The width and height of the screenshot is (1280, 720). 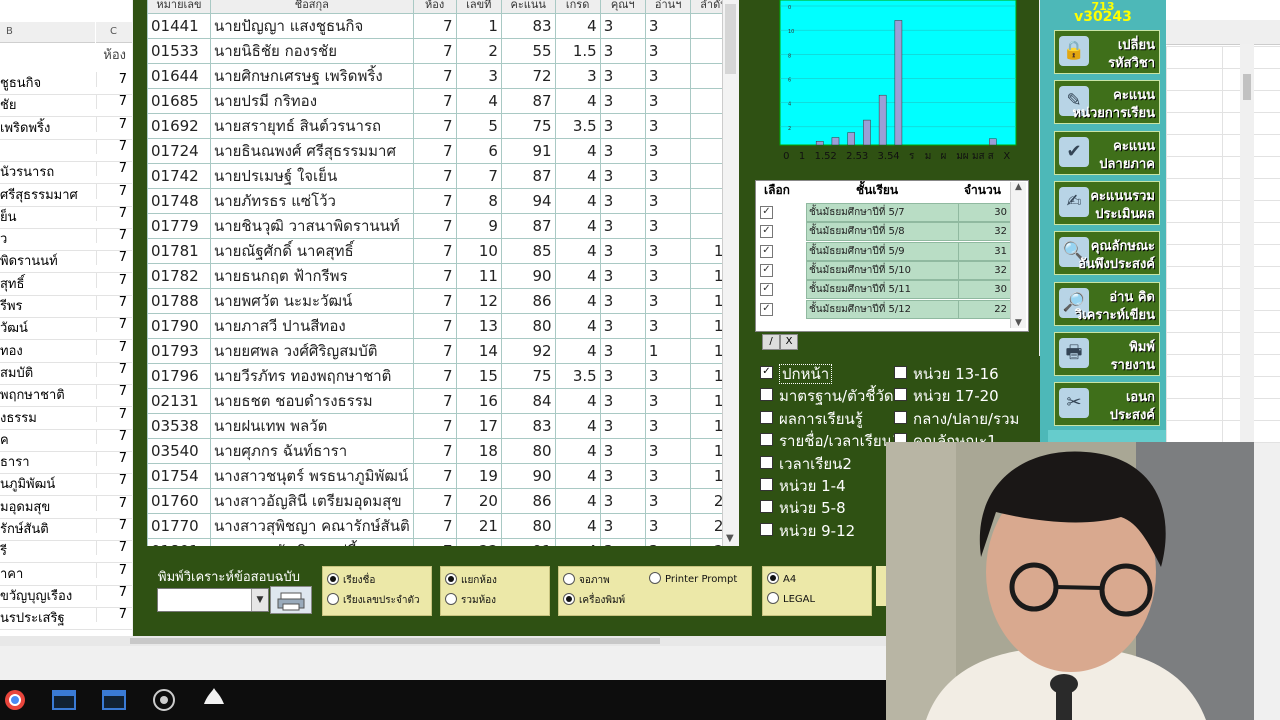 What do you see at coordinates (884, 290) in the screenshot?
I see `class-row: ✓ ชั้นมัธยมศึกษาปีที่ 5/11 30` at bounding box center [884, 290].